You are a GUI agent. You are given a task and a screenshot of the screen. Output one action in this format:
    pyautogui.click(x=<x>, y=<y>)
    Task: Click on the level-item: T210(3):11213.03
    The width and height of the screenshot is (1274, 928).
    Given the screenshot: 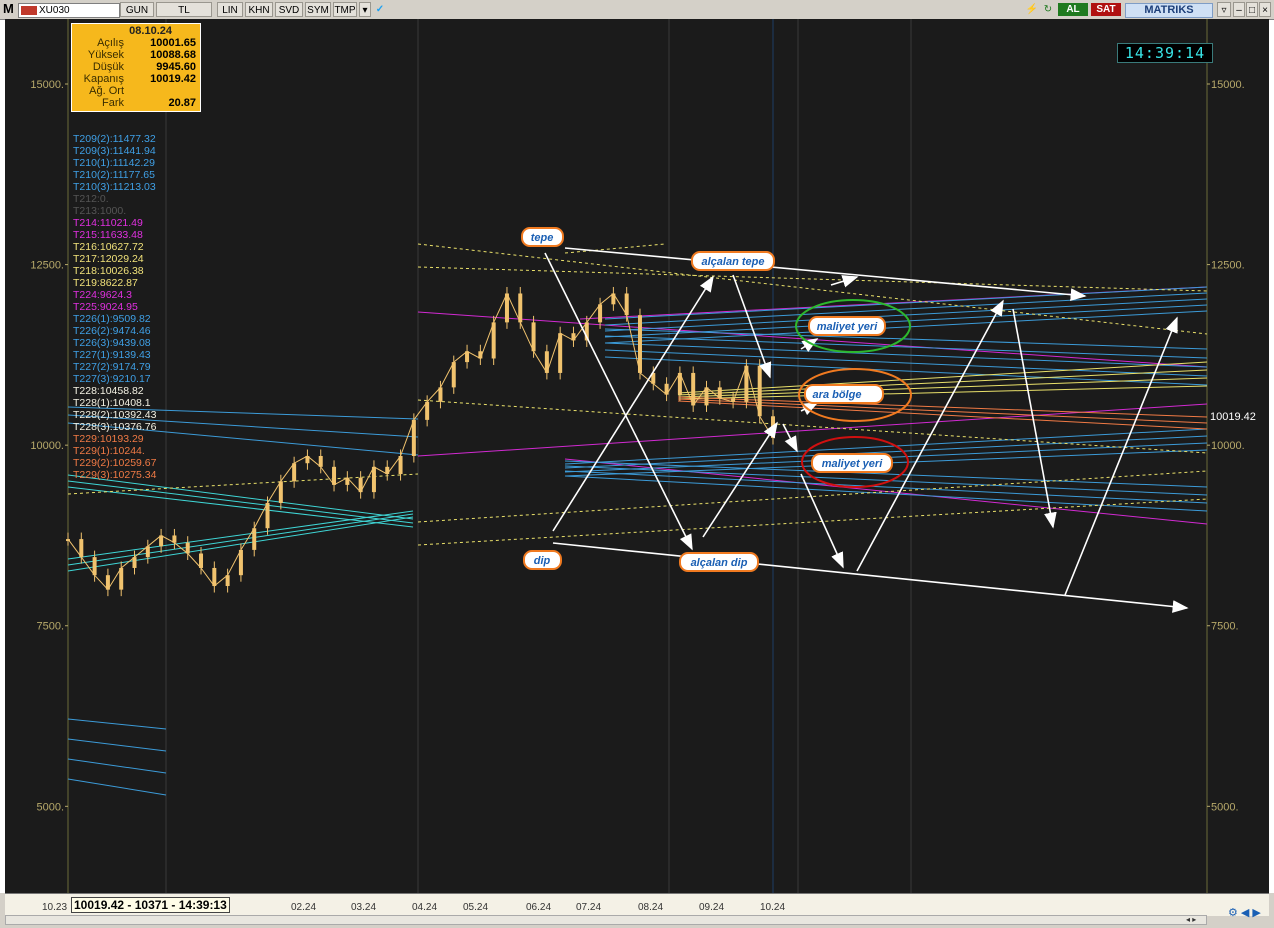 What is the action you would take?
    pyautogui.click(x=114, y=187)
    